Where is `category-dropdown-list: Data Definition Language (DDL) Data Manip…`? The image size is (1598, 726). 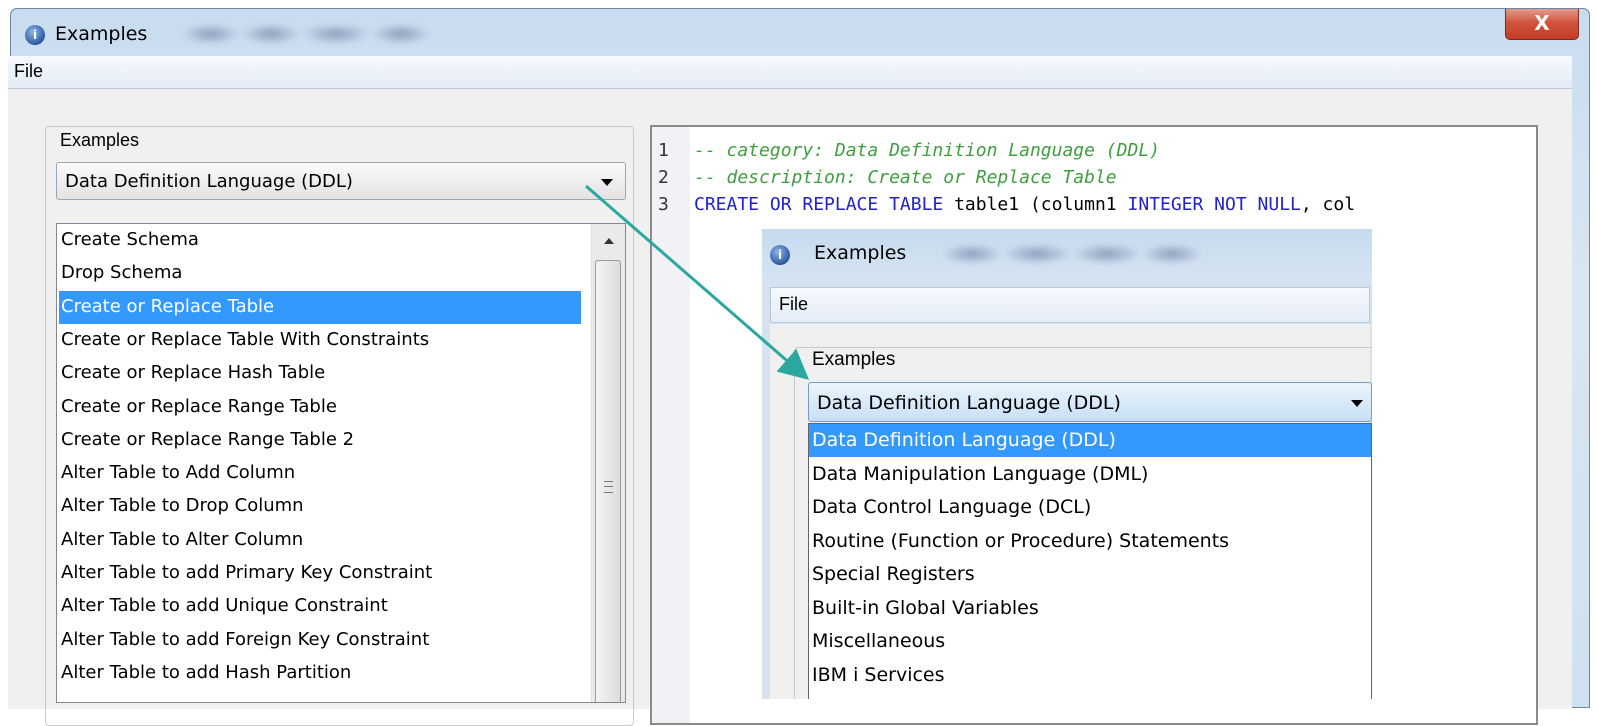 category-dropdown-list: Data Definition Language (DDL) Data Manip… is located at coordinates (1090, 561).